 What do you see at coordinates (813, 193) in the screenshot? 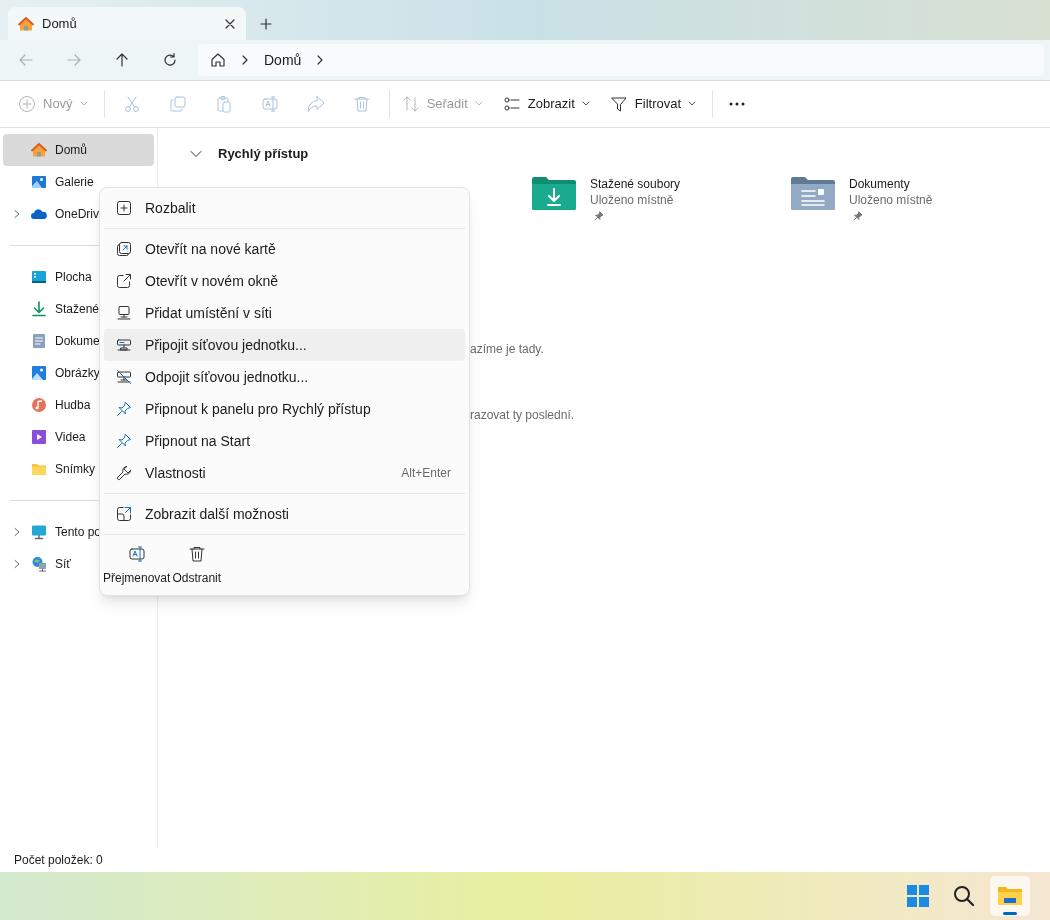
I see `document-folder-icon` at bounding box center [813, 193].